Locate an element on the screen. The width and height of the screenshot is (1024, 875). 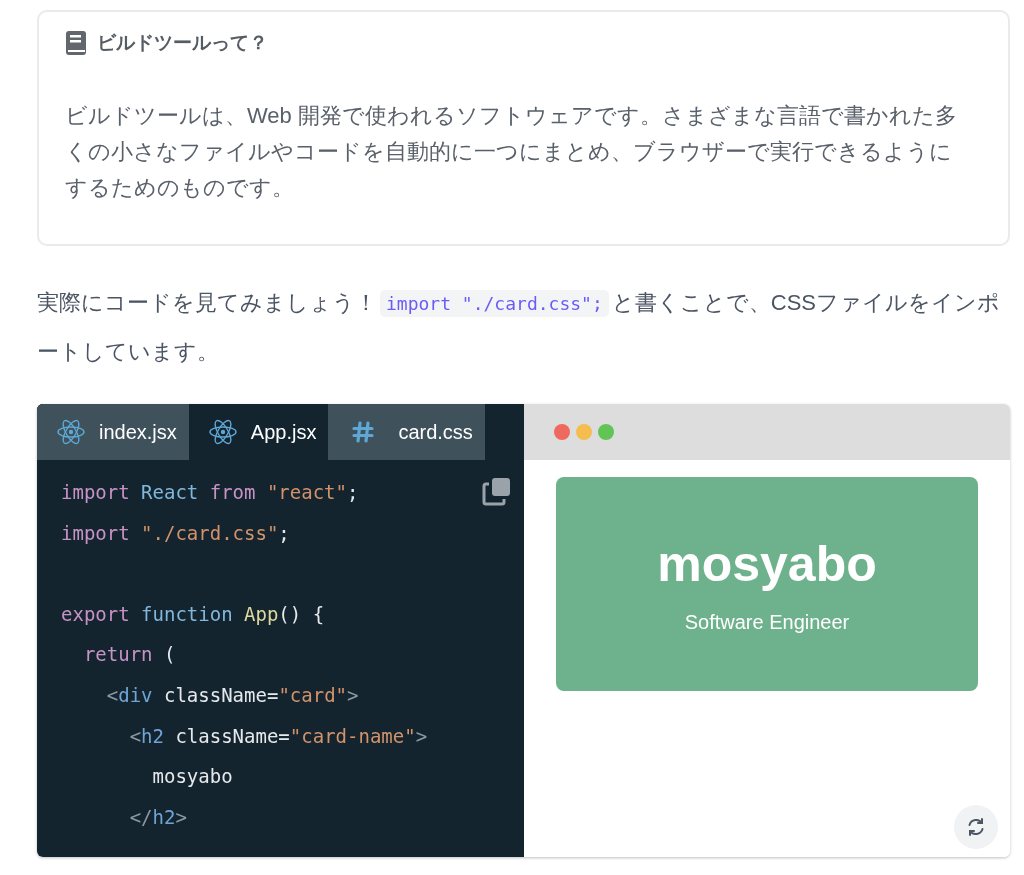
code-line: </h2> is located at coordinates (157, 817).